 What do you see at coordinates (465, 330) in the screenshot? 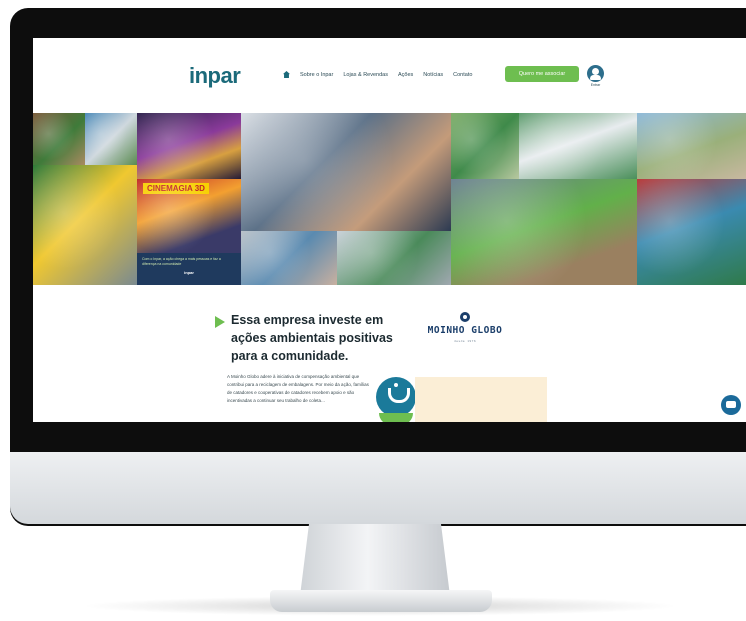
I see `partner-name: MOINHO GLOBO` at bounding box center [465, 330].